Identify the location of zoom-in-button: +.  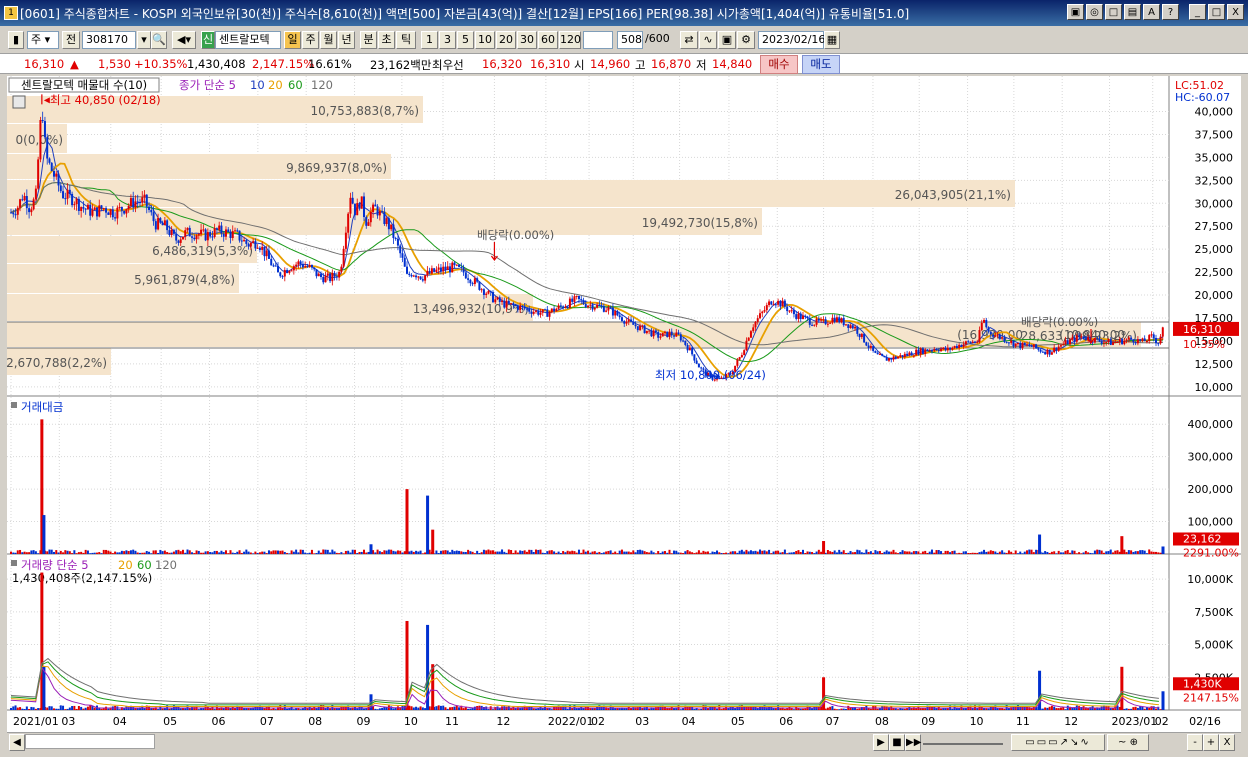
(1211, 742).